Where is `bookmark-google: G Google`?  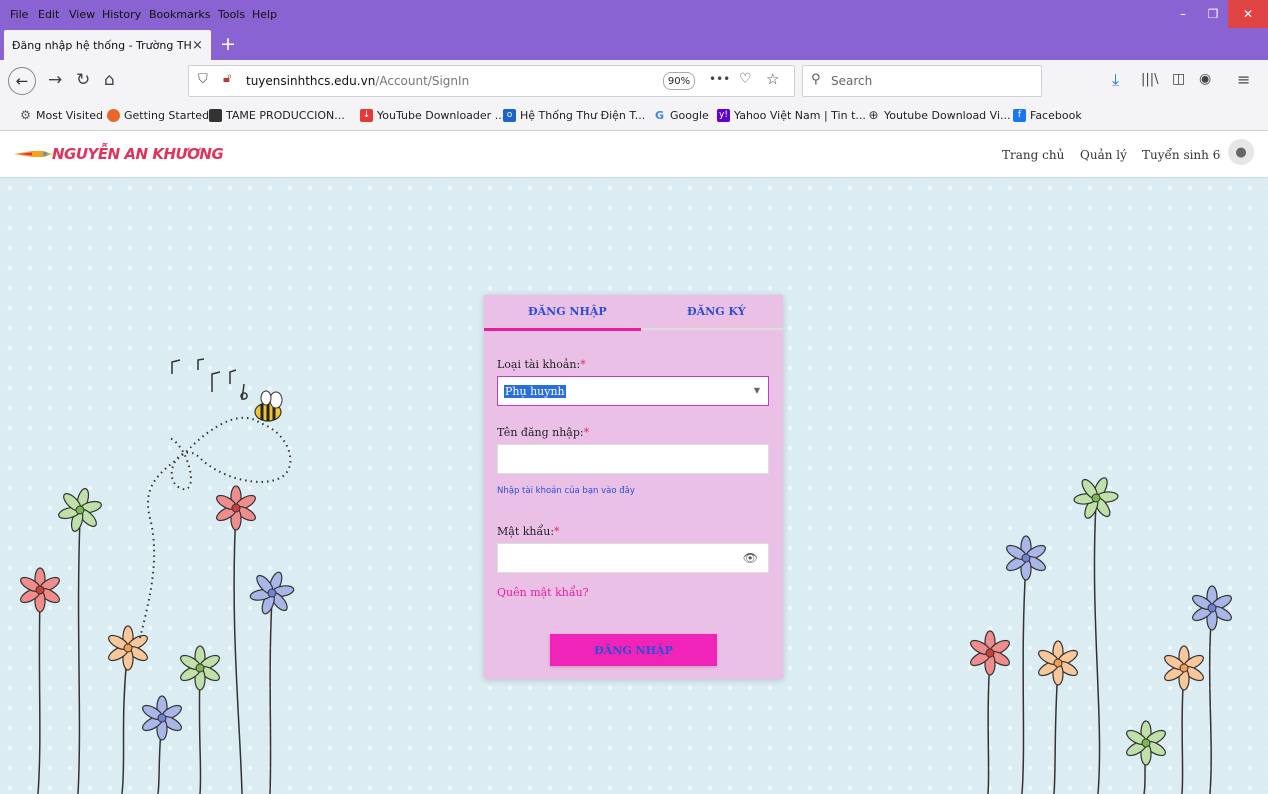 bookmark-google: G Google is located at coordinates (681, 115).